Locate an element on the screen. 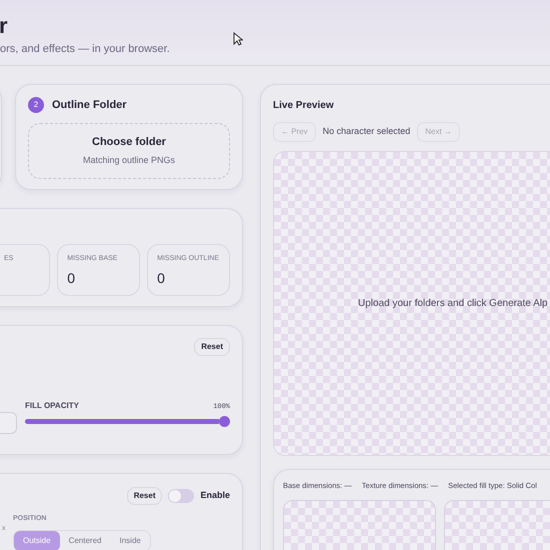 Image resolution: width=550 pixels, height=550 pixels. page-subtitle: ors, and effects — in your browser. is located at coordinates (85, 49).